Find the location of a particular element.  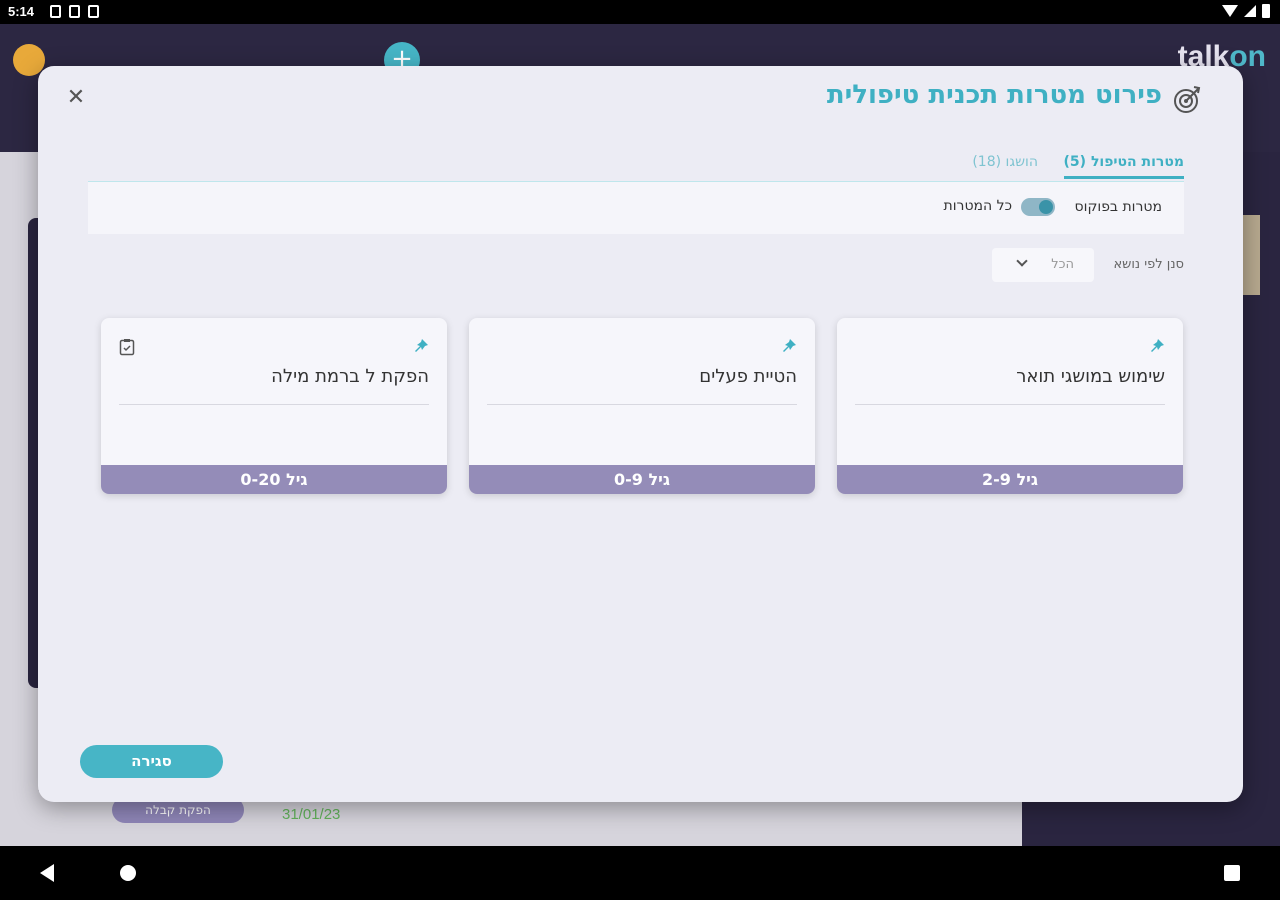

wifi-icon is located at coordinates (1230, 11).